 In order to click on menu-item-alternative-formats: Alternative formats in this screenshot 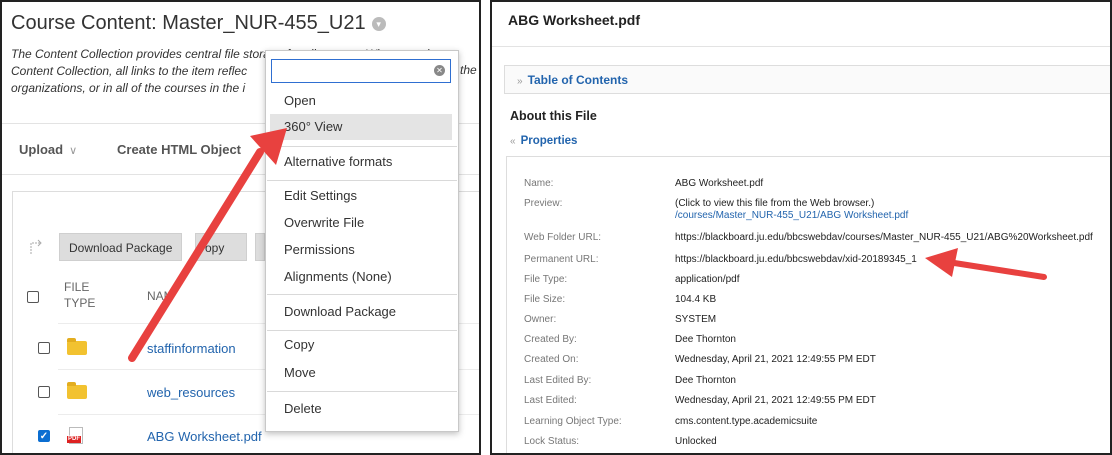, I will do `click(362, 162)`.